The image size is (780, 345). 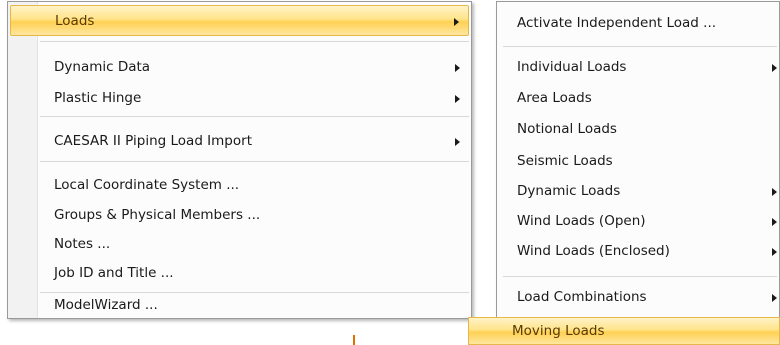 I want to click on menu-item-label: Dynamic Data, so click(x=102, y=67).